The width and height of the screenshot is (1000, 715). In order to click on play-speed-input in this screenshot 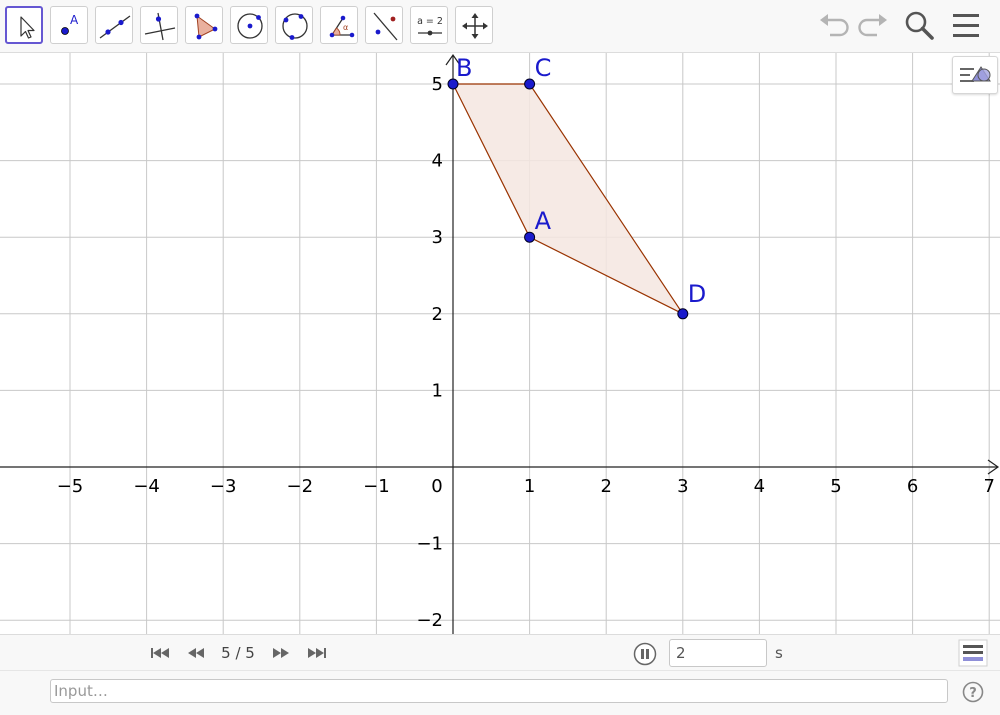, I will do `click(718, 653)`.